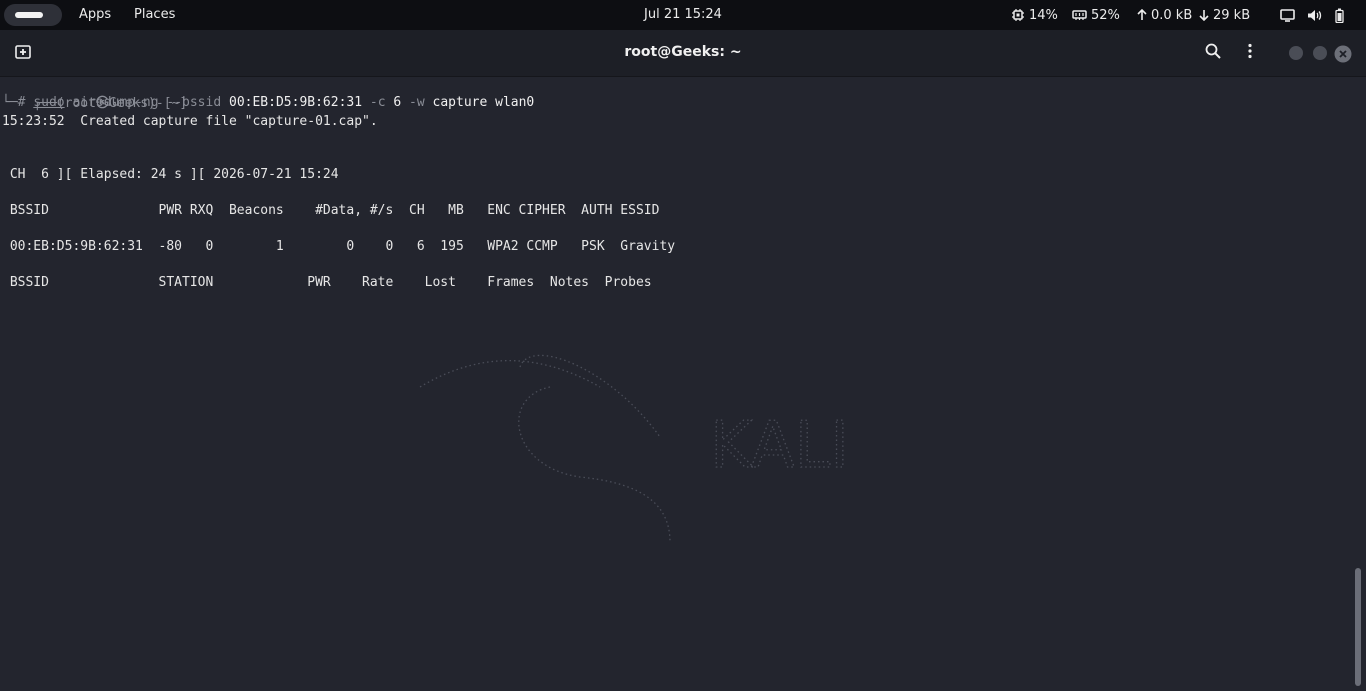 The height and width of the screenshot is (691, 1366). I want to click on download-indicator: 29 kB, so click(1224, 15).